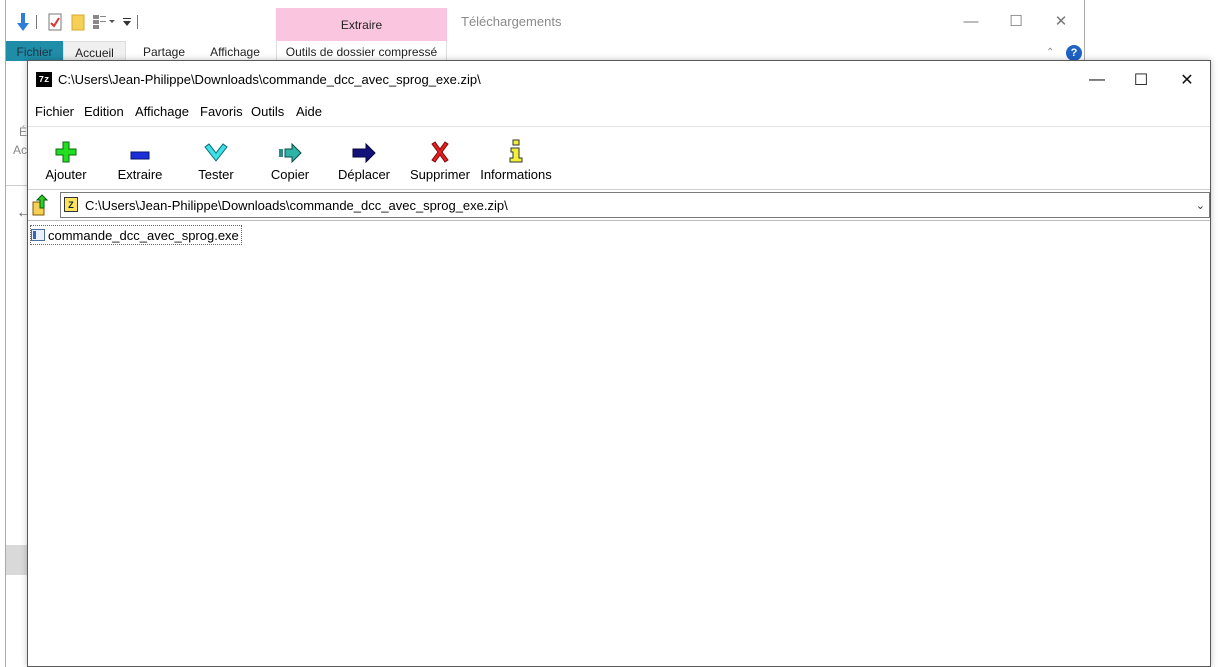  I want to click on add-button: Ajouter, so click(66, 158).